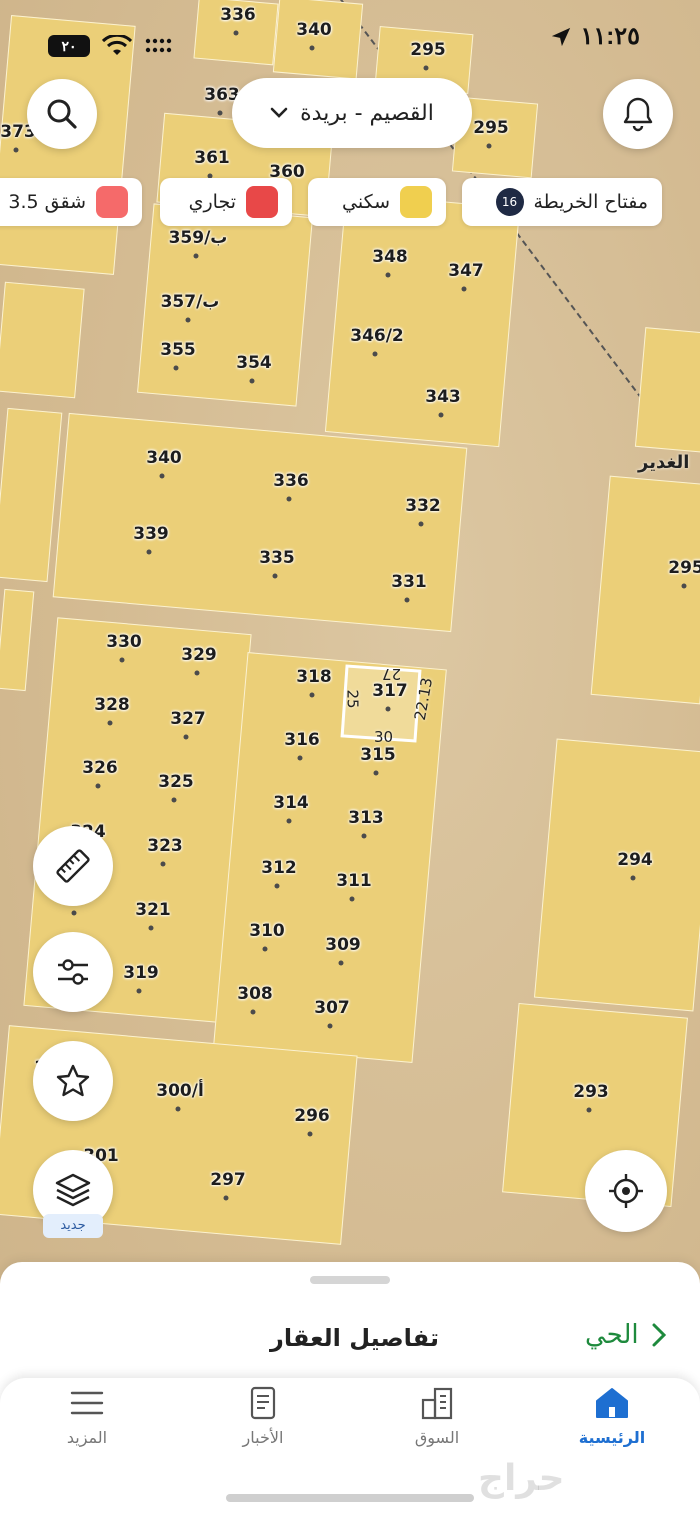  I want to click on plot-number: 296, so click(312, 1116).